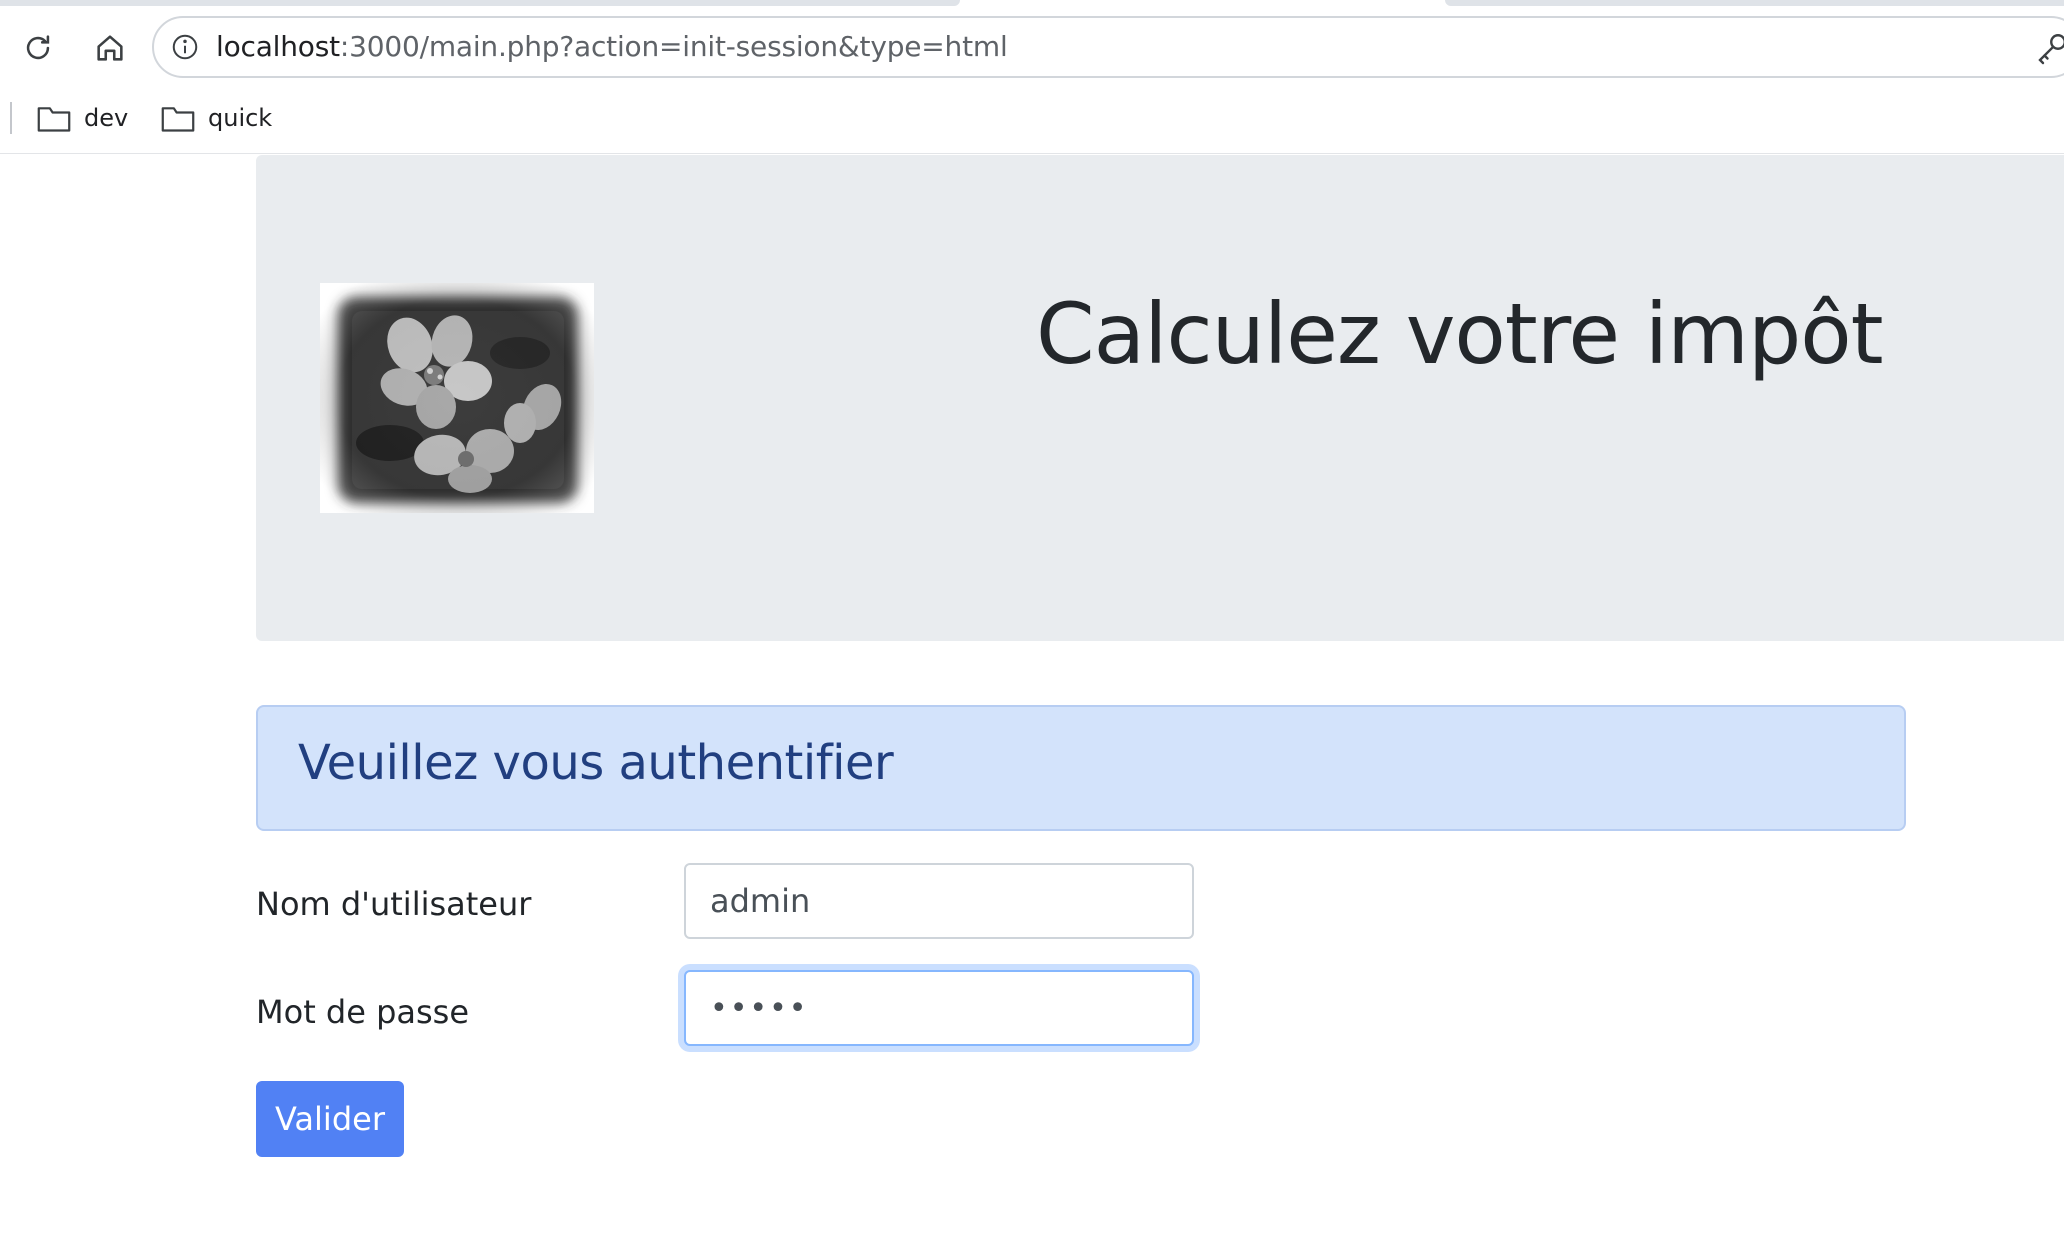 The height and width of the screenshot is (1247, 2064). What do you see at coordinates (1460, 334) in the screenshot?
I see `page-title: Calculez votre impôt` at bounding box center [1460, 334].